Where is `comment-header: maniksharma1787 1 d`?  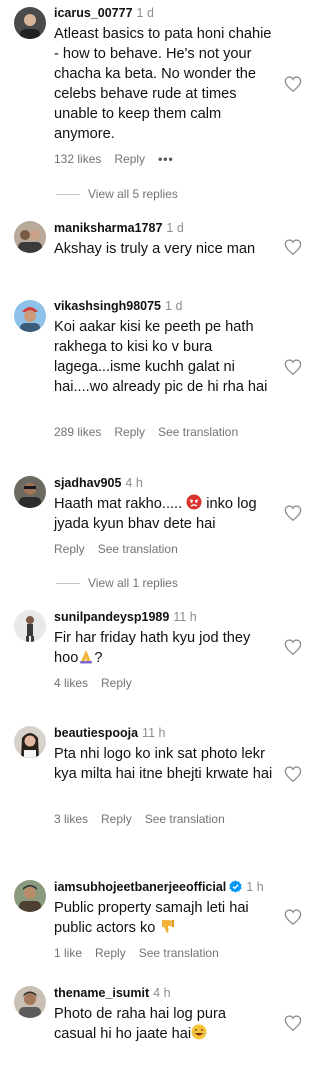 comment-header: maniksharma1787 1 d is located at coordinates (119, 228).